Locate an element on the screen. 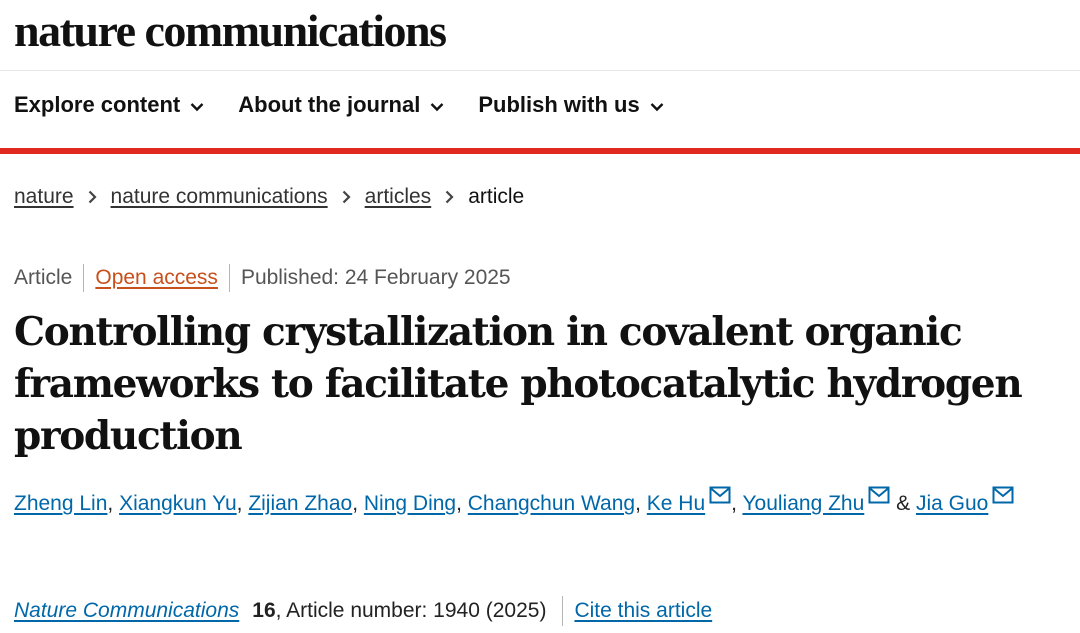  nav-explore-content: Explore content is located at coordinates (109, 105).